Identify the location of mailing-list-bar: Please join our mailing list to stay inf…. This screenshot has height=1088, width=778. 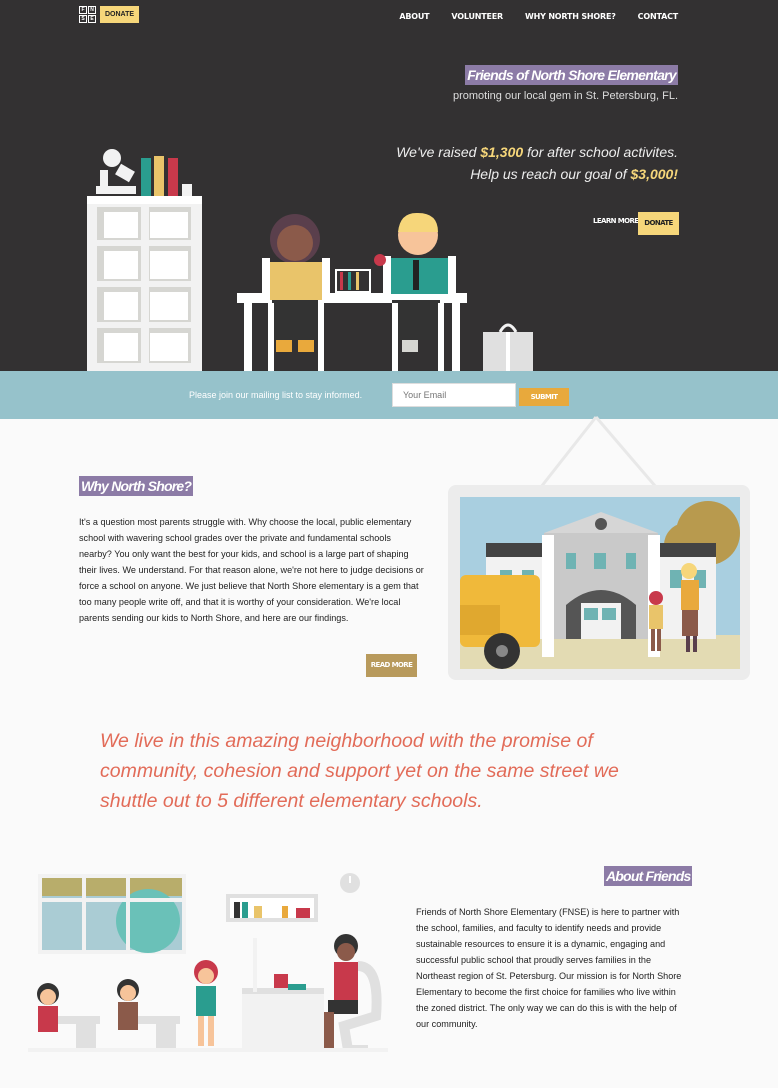
(389, 395).